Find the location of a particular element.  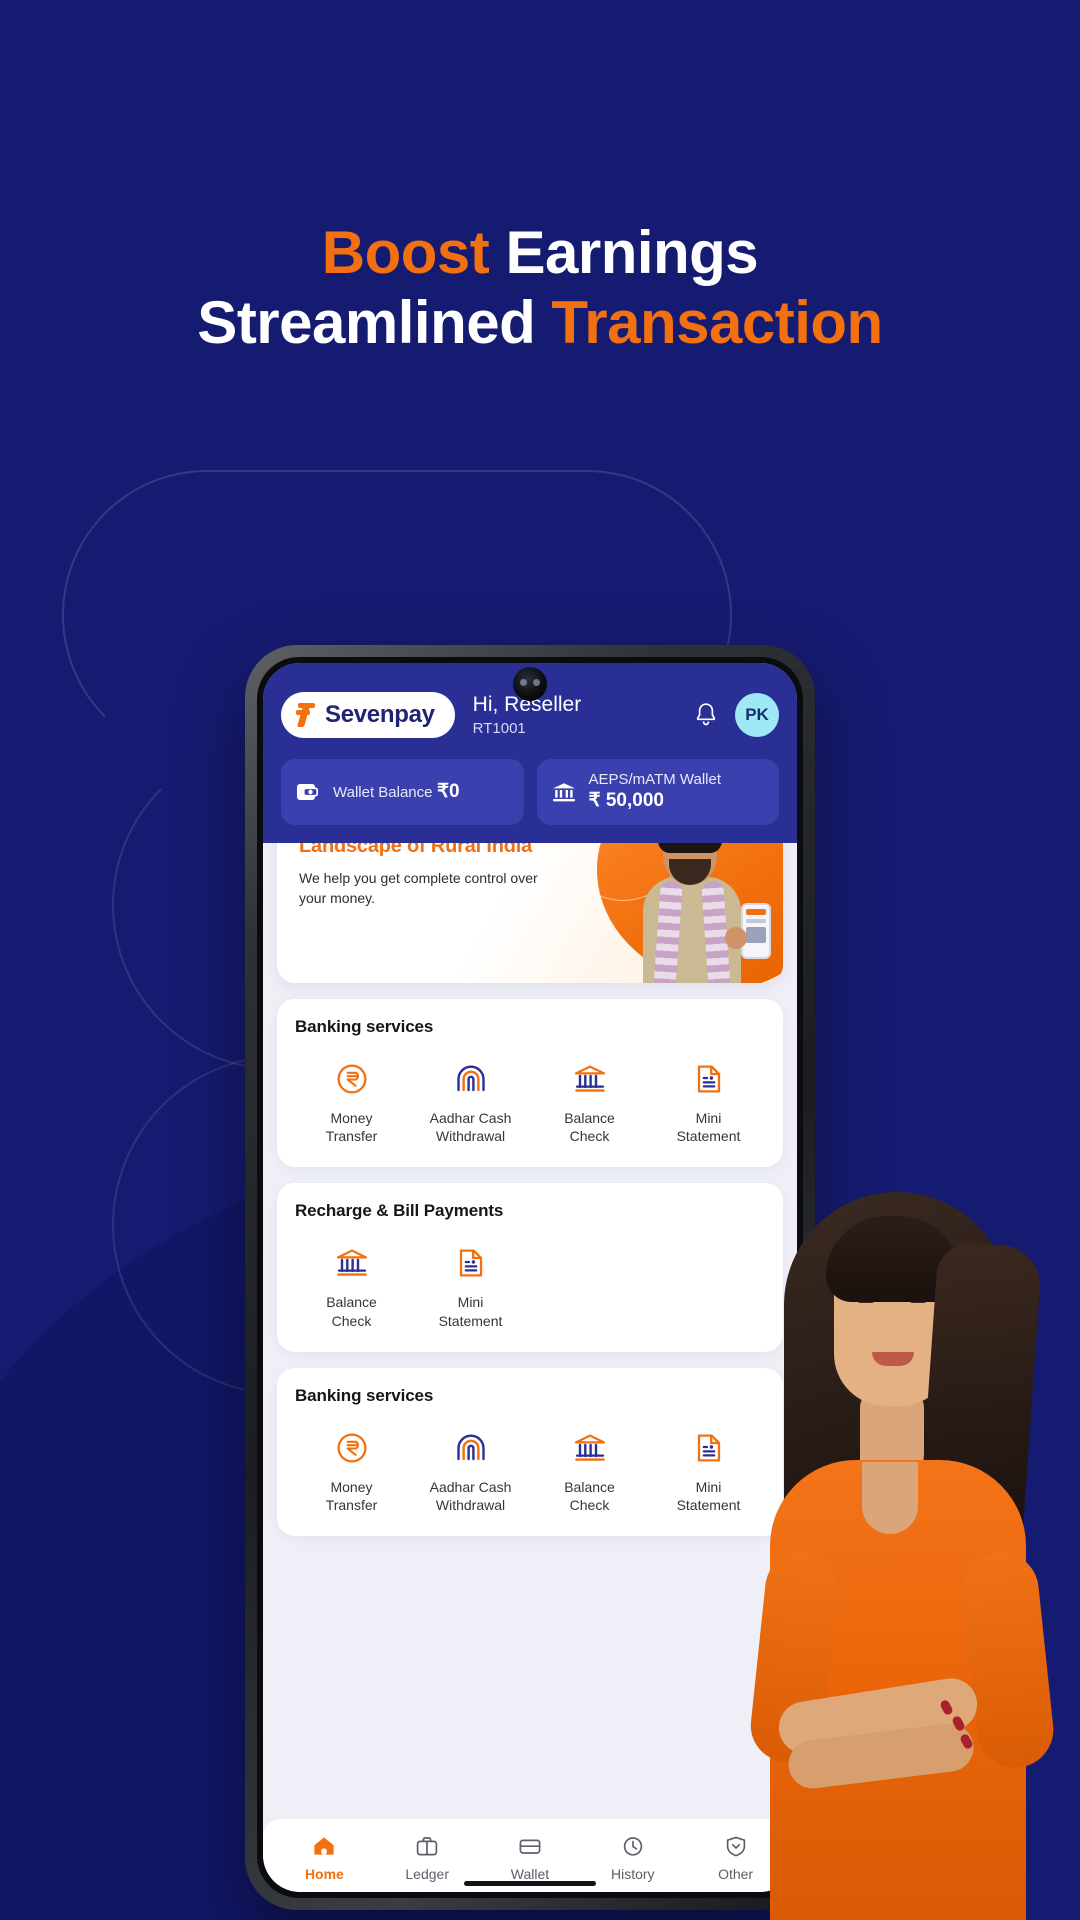

brand-logo: Sevenpay is located at coordinates (368, 715).